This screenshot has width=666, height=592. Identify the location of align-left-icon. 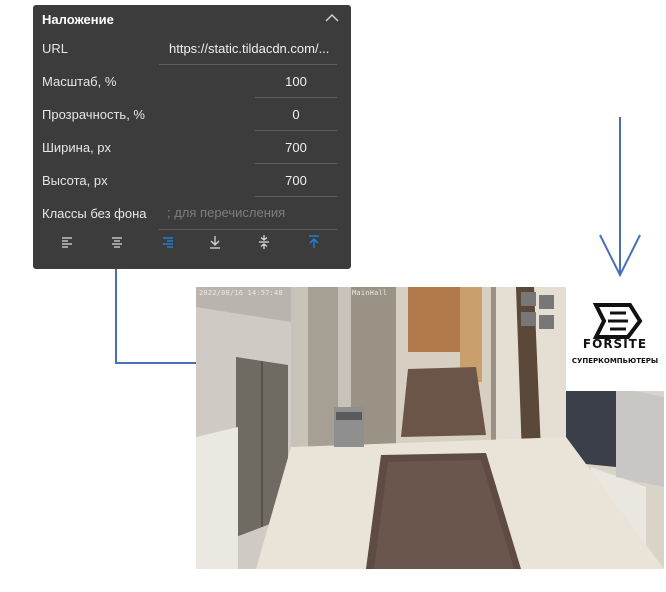
(68, 242).